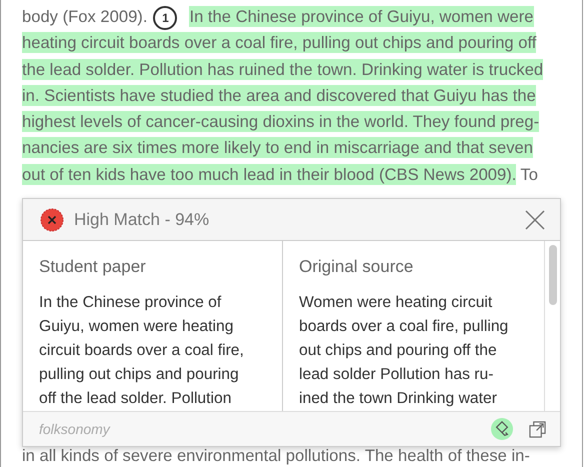 The height and width of the screenshot is (467, 585). What do you see at coordinates (535, 220) in the screenshot?
I see `close-icon` at bounding box center [535, 220].